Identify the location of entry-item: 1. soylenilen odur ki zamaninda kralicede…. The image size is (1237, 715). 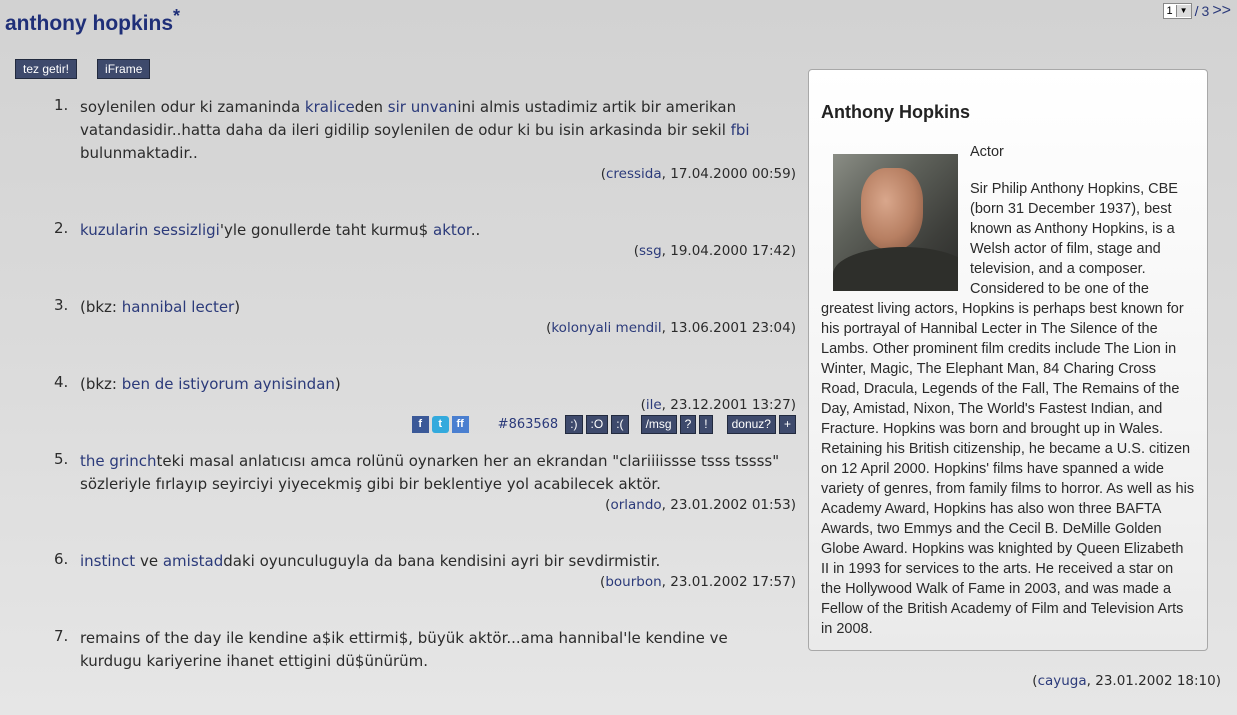
(400, 139).